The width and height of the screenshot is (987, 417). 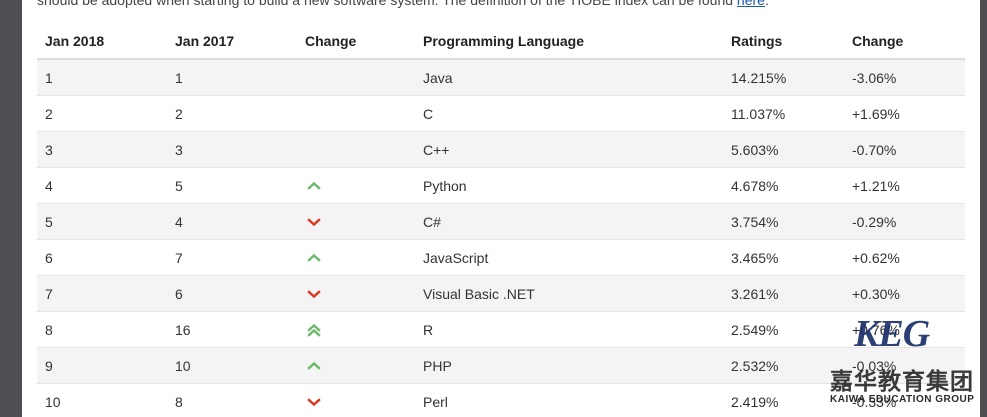 I want to click on language-cell: C#, so click(x=569, y=221).